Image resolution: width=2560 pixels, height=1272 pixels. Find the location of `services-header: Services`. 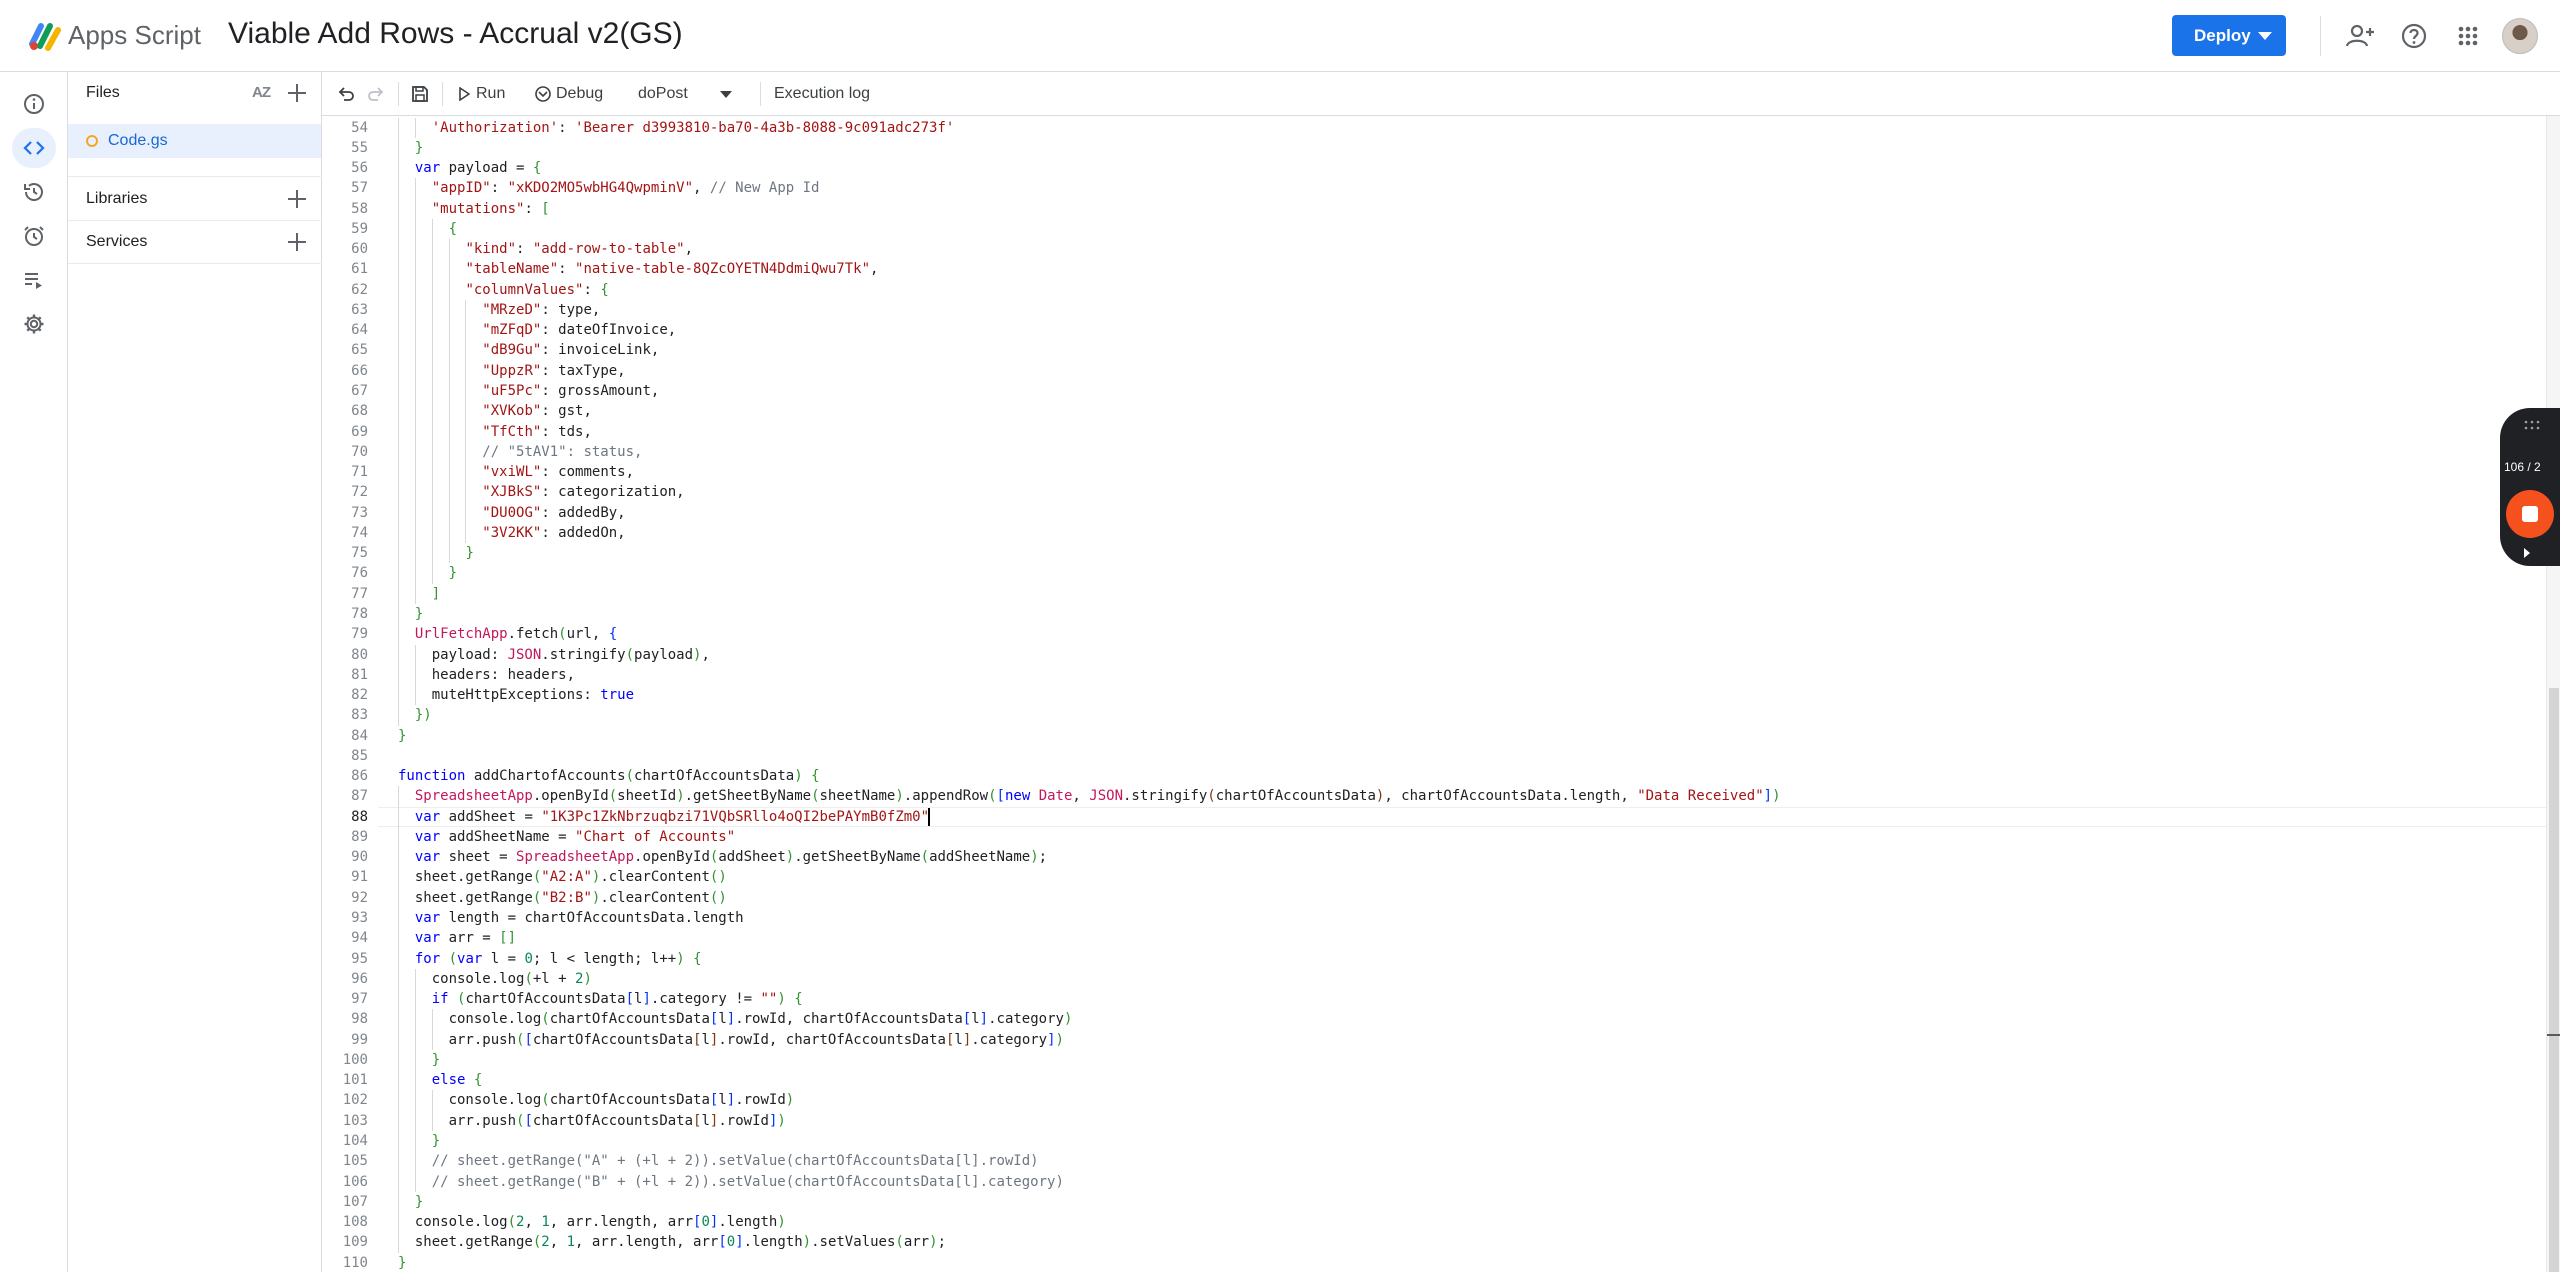

services-header: Services is located at coordinates (195, 242).